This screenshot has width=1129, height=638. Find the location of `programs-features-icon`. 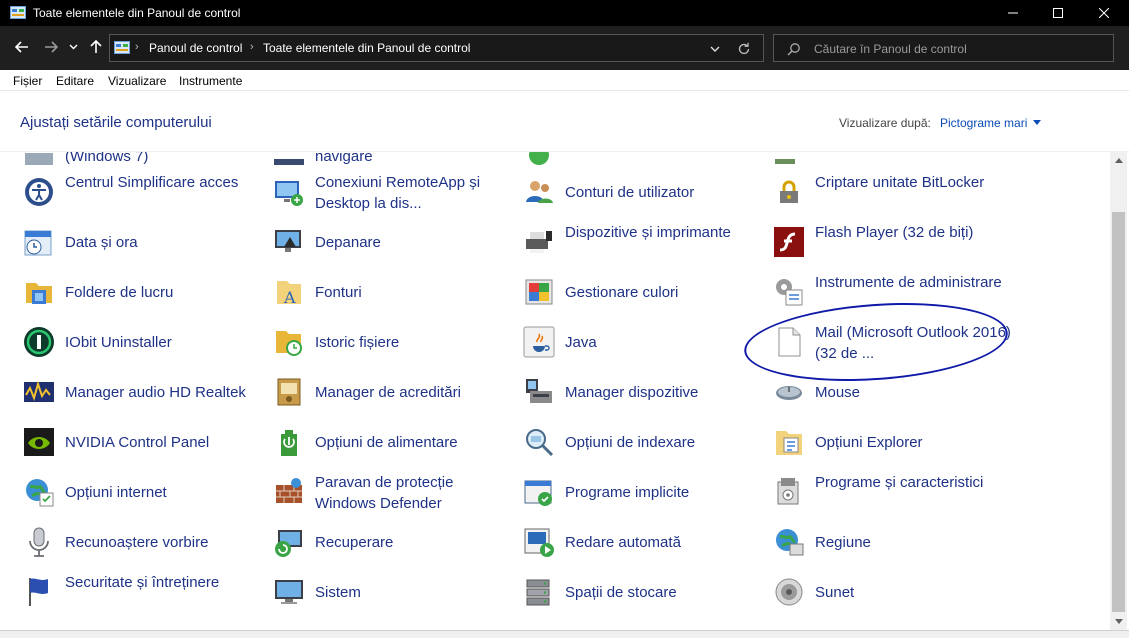

programs-features-icon is located at coordinates (788, 491).